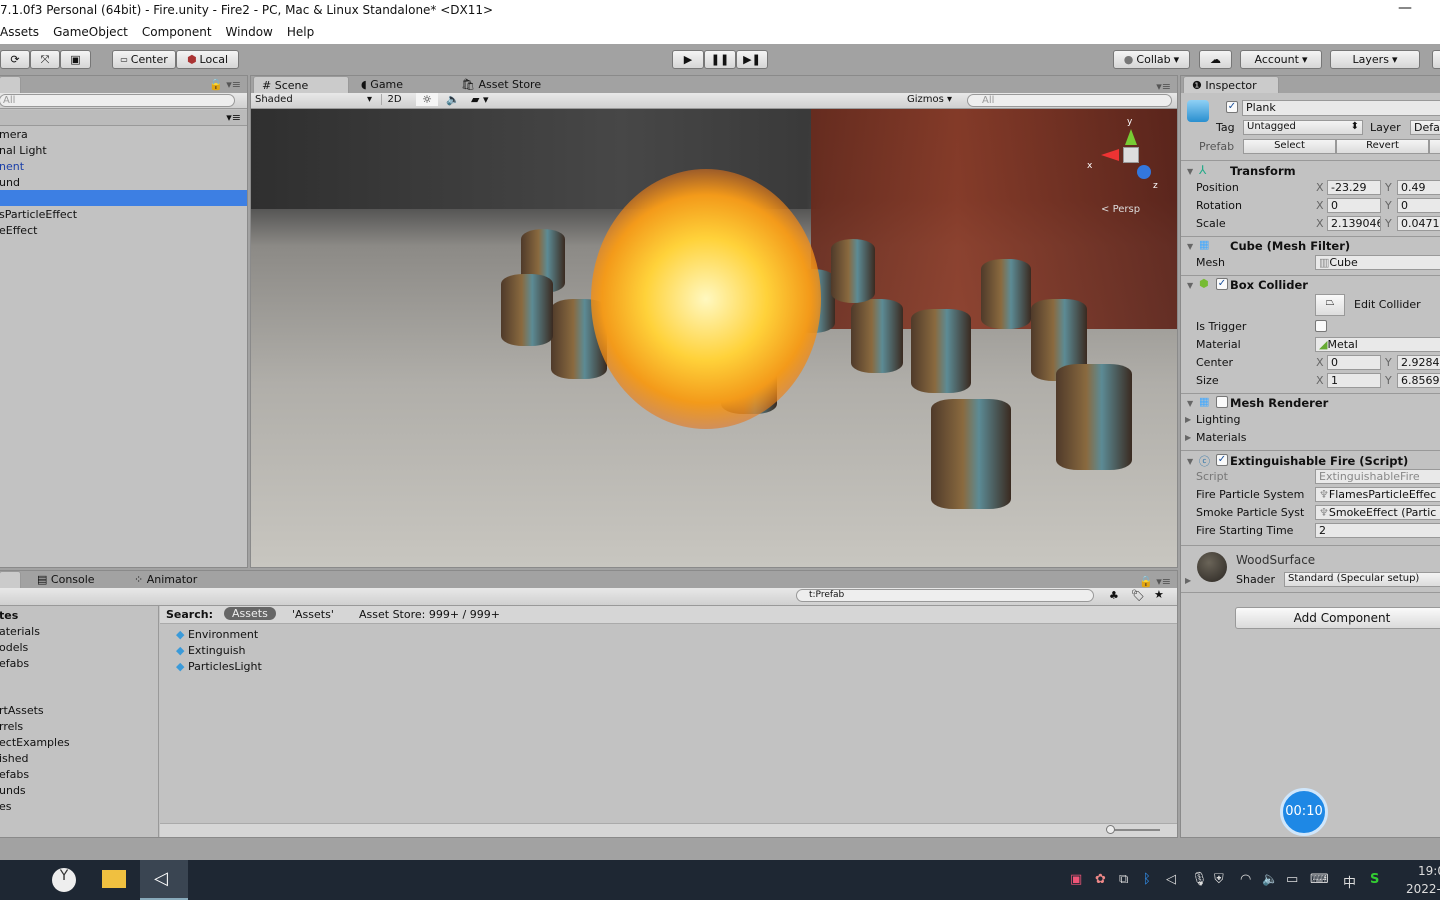 This screenshot has width=1440, height=900. Describe the element at coordinates (720, 59) in the screenshot. I see `pause-button: ❚❚` at that location.